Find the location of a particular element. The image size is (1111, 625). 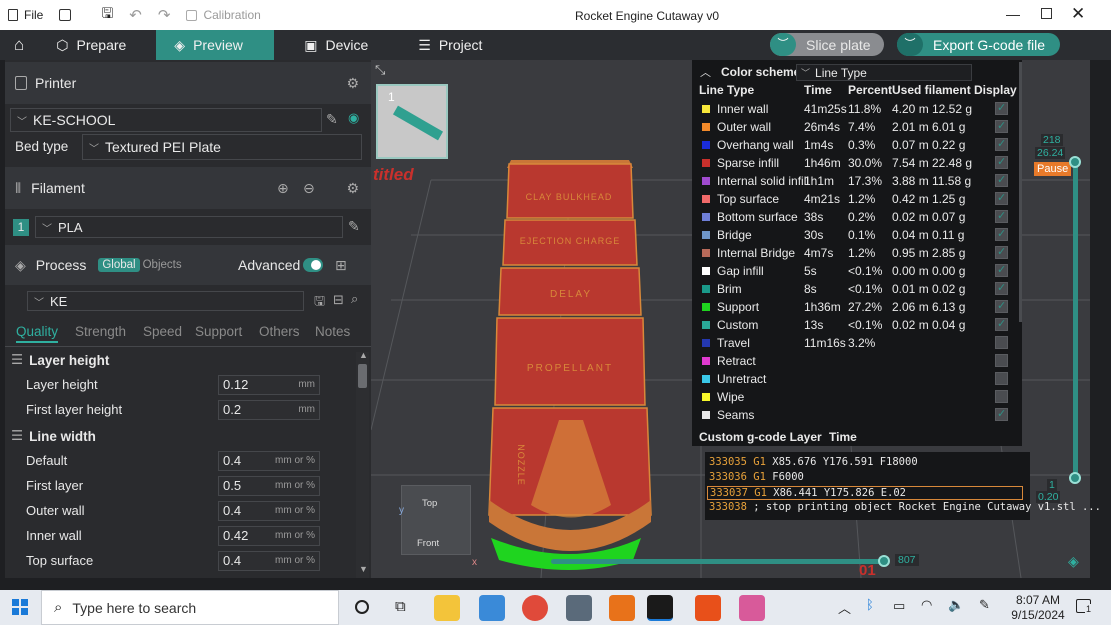

delete-profile-icon: ⊟ is located at coordinates (338, 300).